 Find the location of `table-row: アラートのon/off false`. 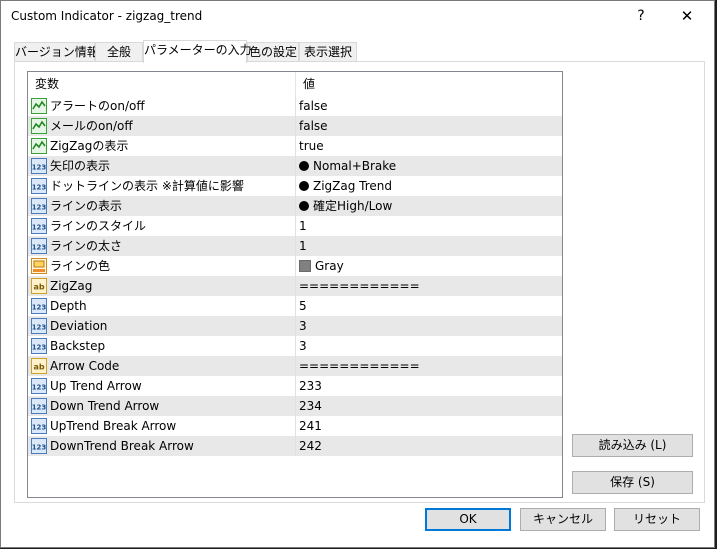

table-row: アラートのon/off false is located at coordinates (295, 106).